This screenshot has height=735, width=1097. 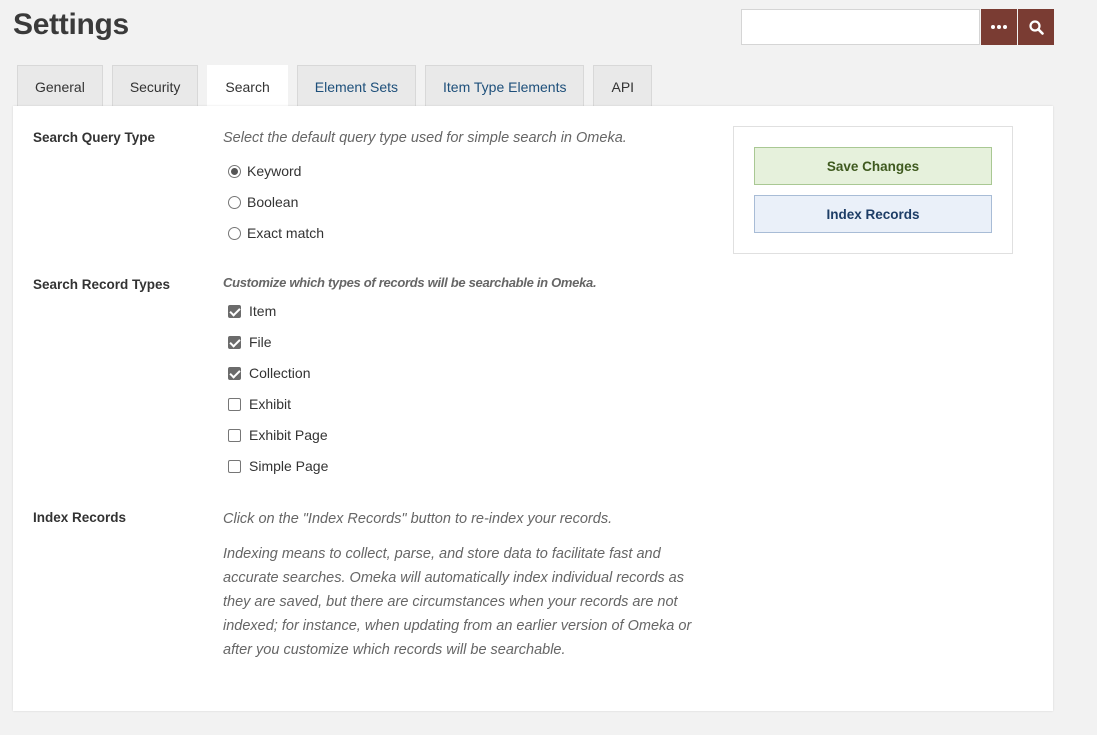 I want to click on record-option-file: File, so click(x=250, y=342).